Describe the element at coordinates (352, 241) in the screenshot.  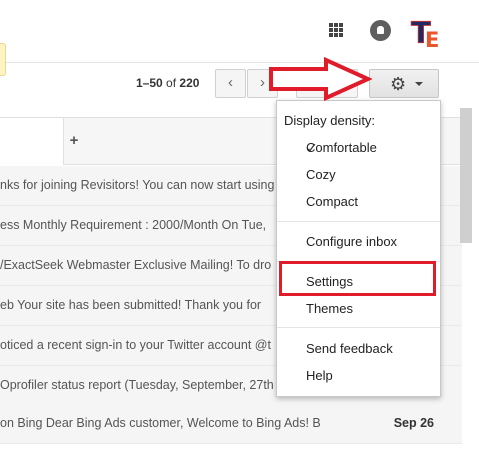
I see `menu-item-label: Configure inbox` at that location.